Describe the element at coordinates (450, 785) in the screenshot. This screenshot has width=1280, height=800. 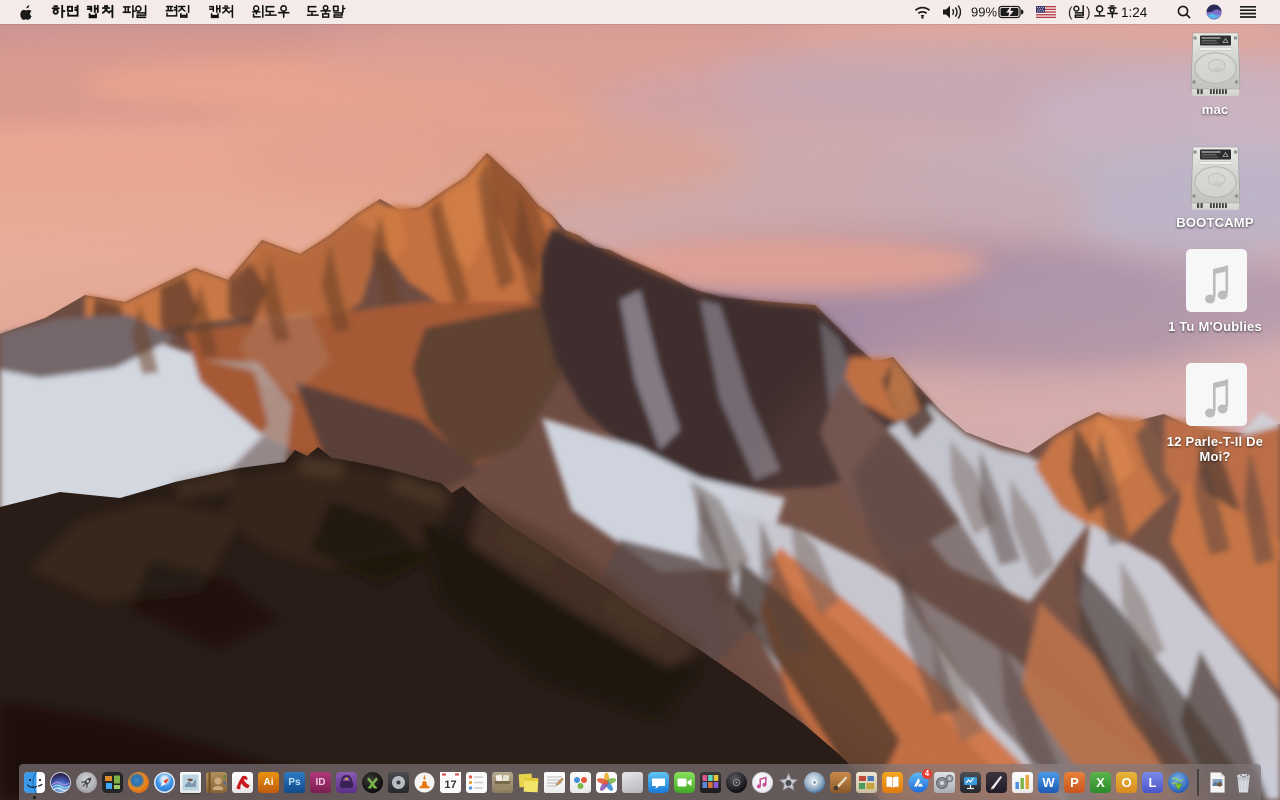
I see `svg-text: 17` at that location.